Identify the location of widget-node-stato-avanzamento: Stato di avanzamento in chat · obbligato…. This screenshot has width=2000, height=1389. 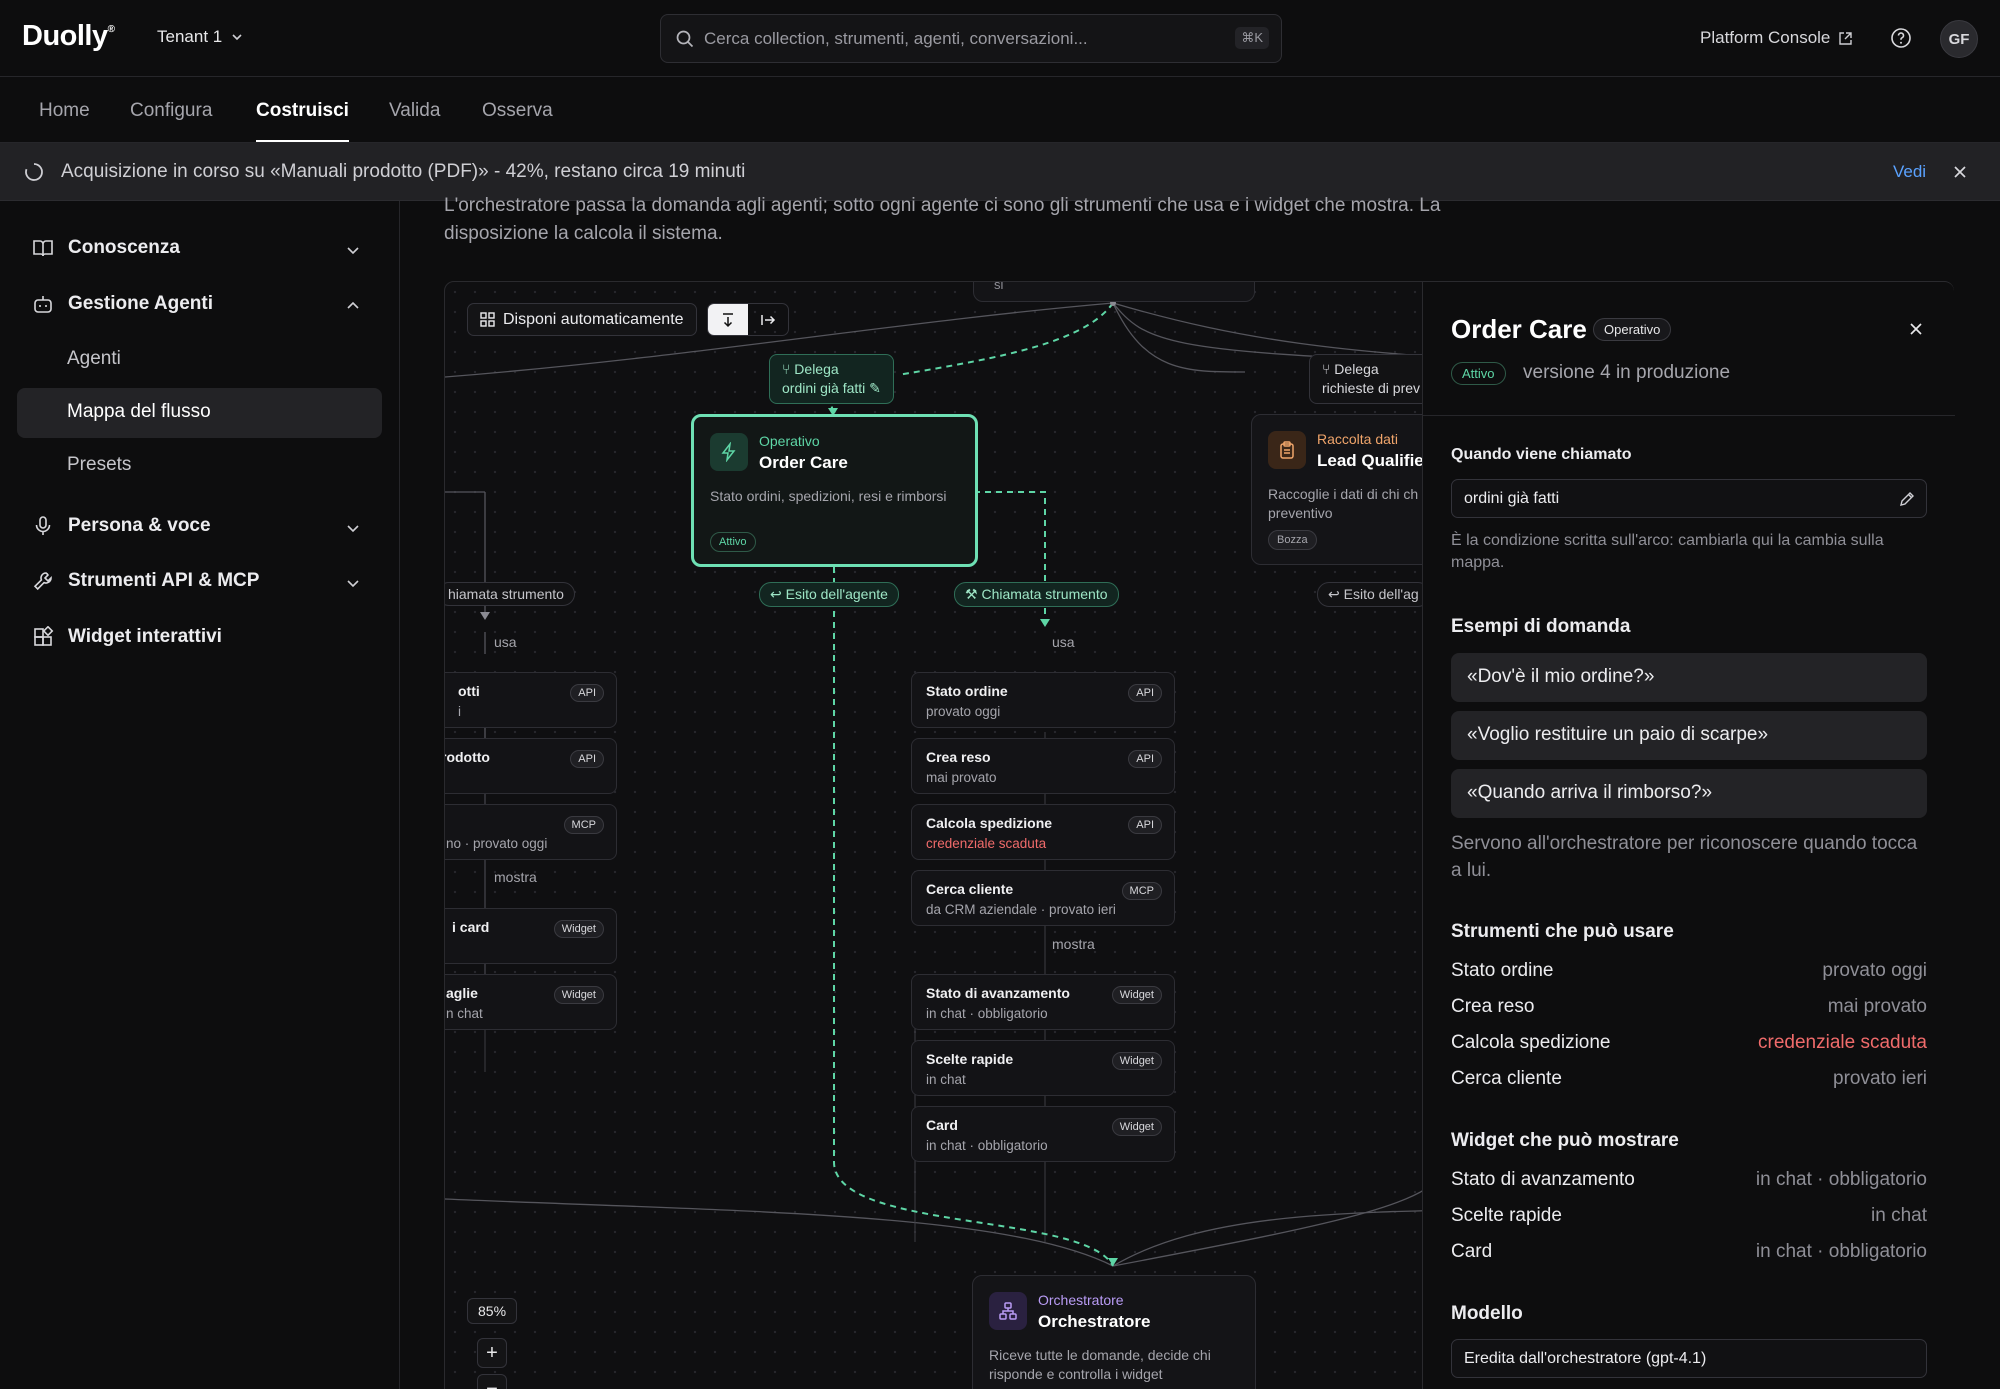
(1043, 1002).